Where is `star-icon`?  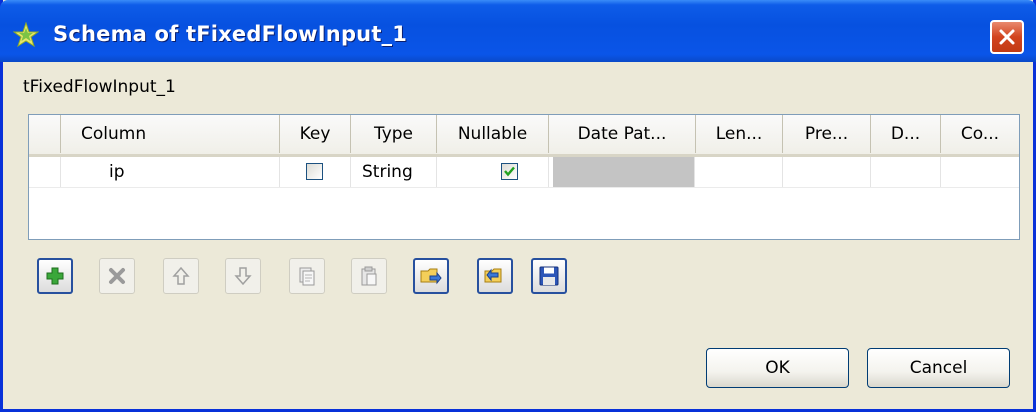
star-icon is located at coordinates (26, 35).